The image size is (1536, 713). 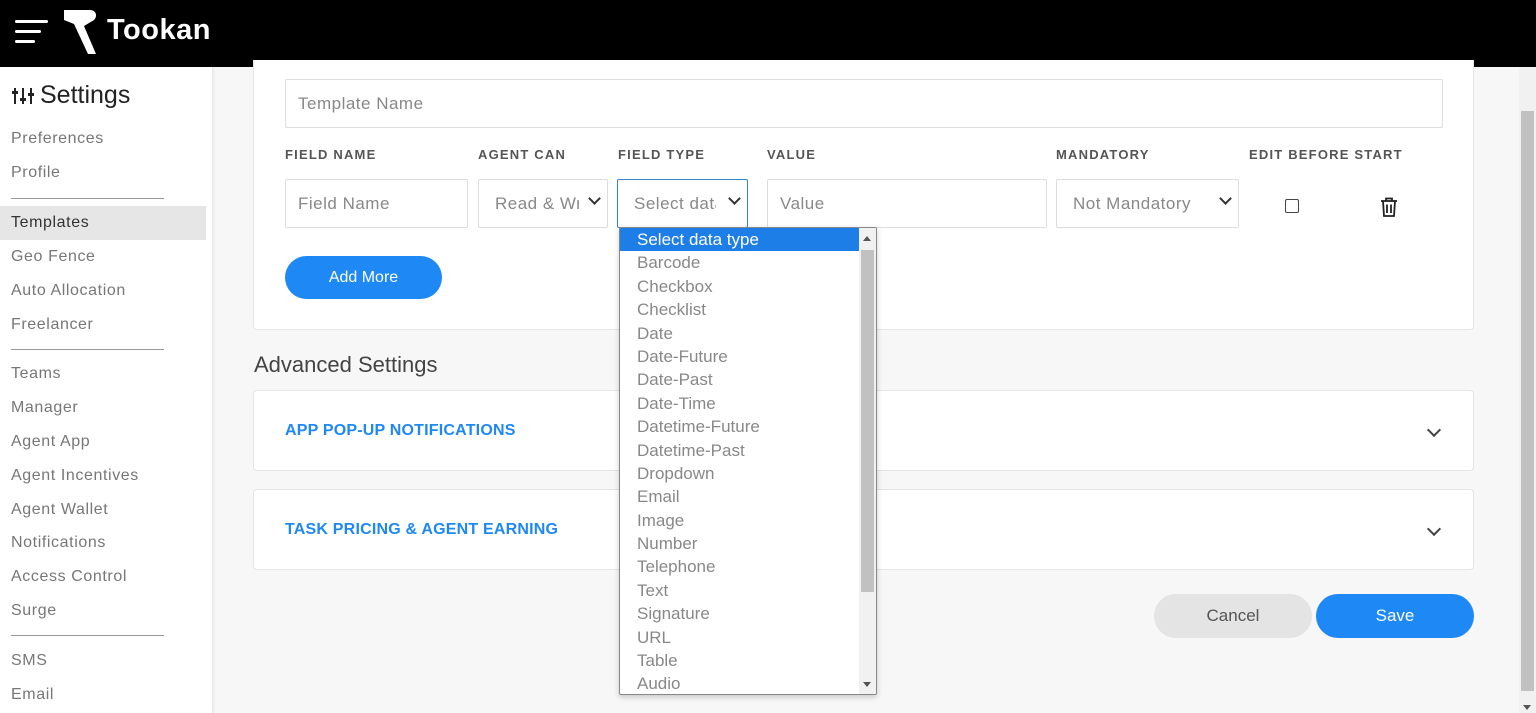 I want to click on sidebar-item-teams: Teams, so click(x=103, y=374).